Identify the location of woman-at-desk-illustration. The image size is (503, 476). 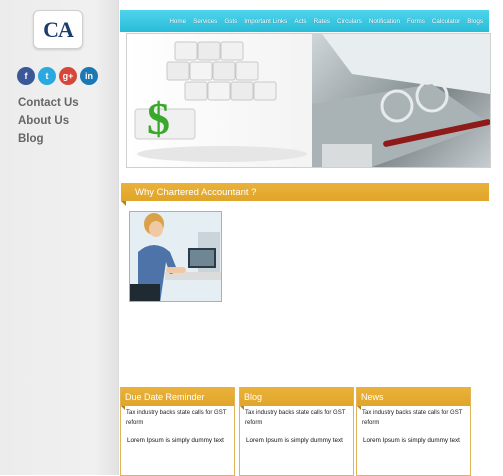
(175, 256).